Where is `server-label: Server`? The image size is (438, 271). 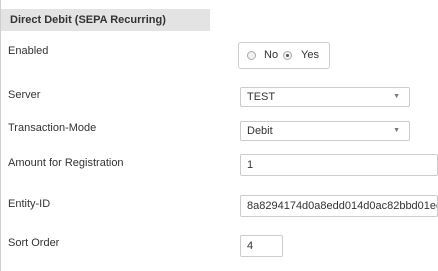 server-label: Server is located at coordinates (24, 95).